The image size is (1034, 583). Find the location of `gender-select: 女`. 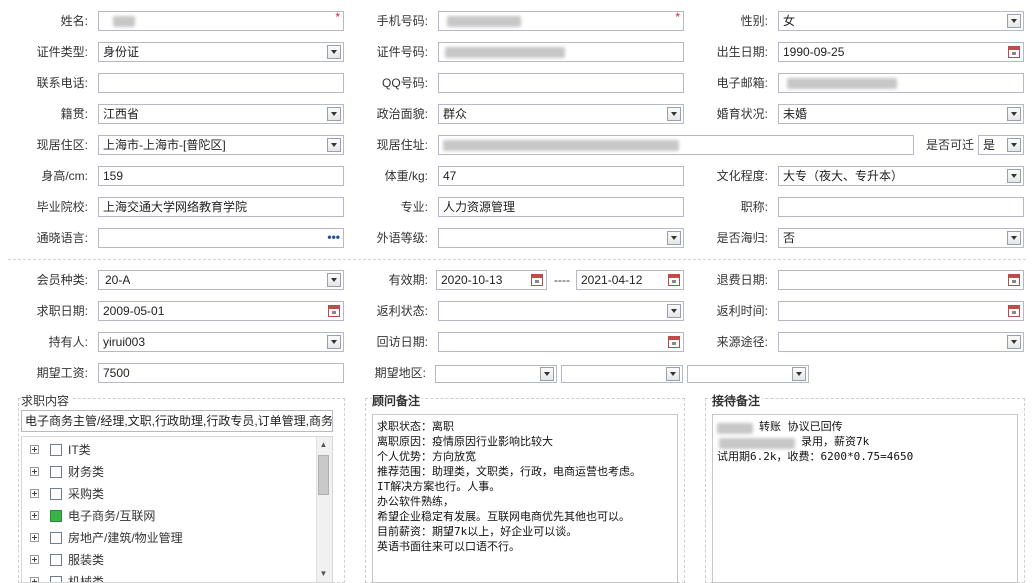

gender-select: 女 is located at coordinates (901, 21).